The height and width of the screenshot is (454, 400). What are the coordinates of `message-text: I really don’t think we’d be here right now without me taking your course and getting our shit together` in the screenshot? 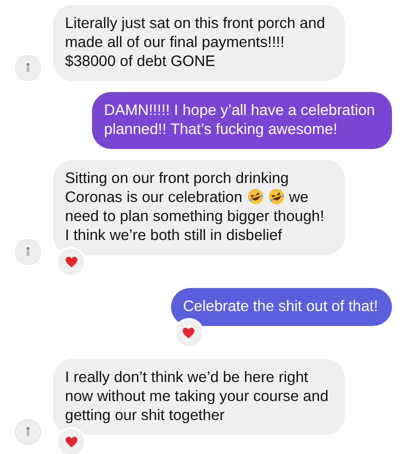 It's located at (197, 396).